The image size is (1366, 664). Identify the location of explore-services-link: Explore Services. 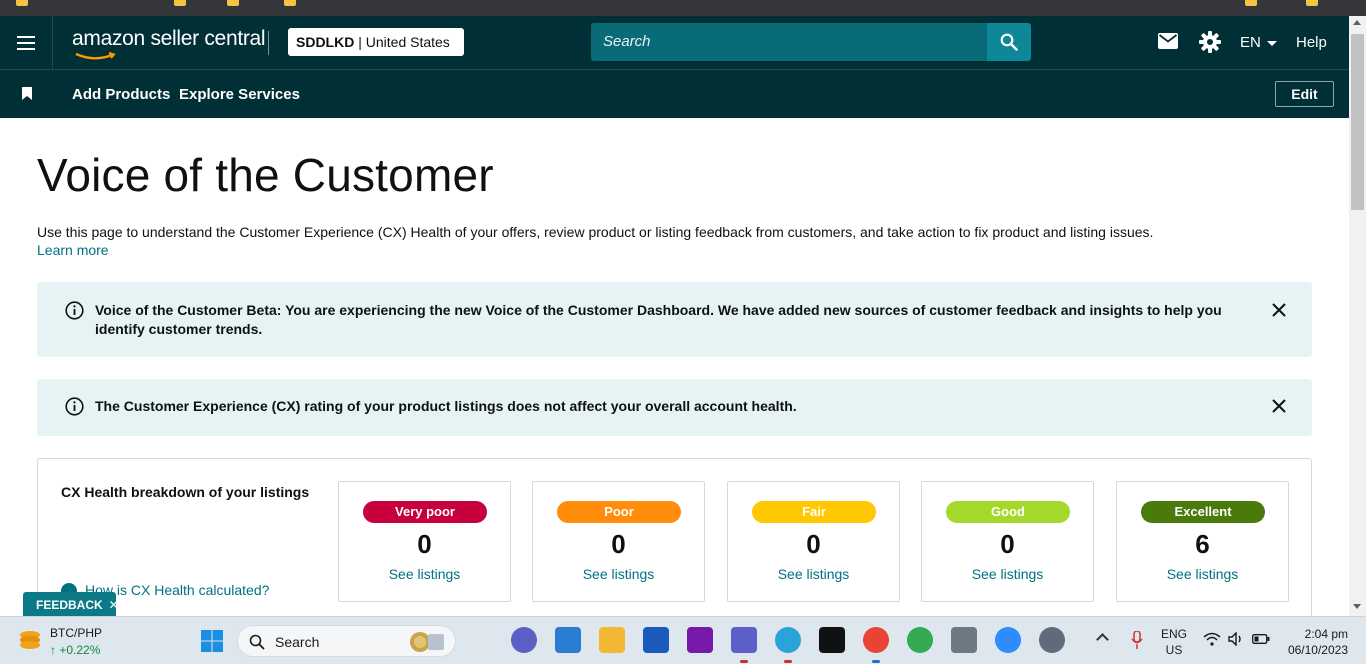
(239, 94).